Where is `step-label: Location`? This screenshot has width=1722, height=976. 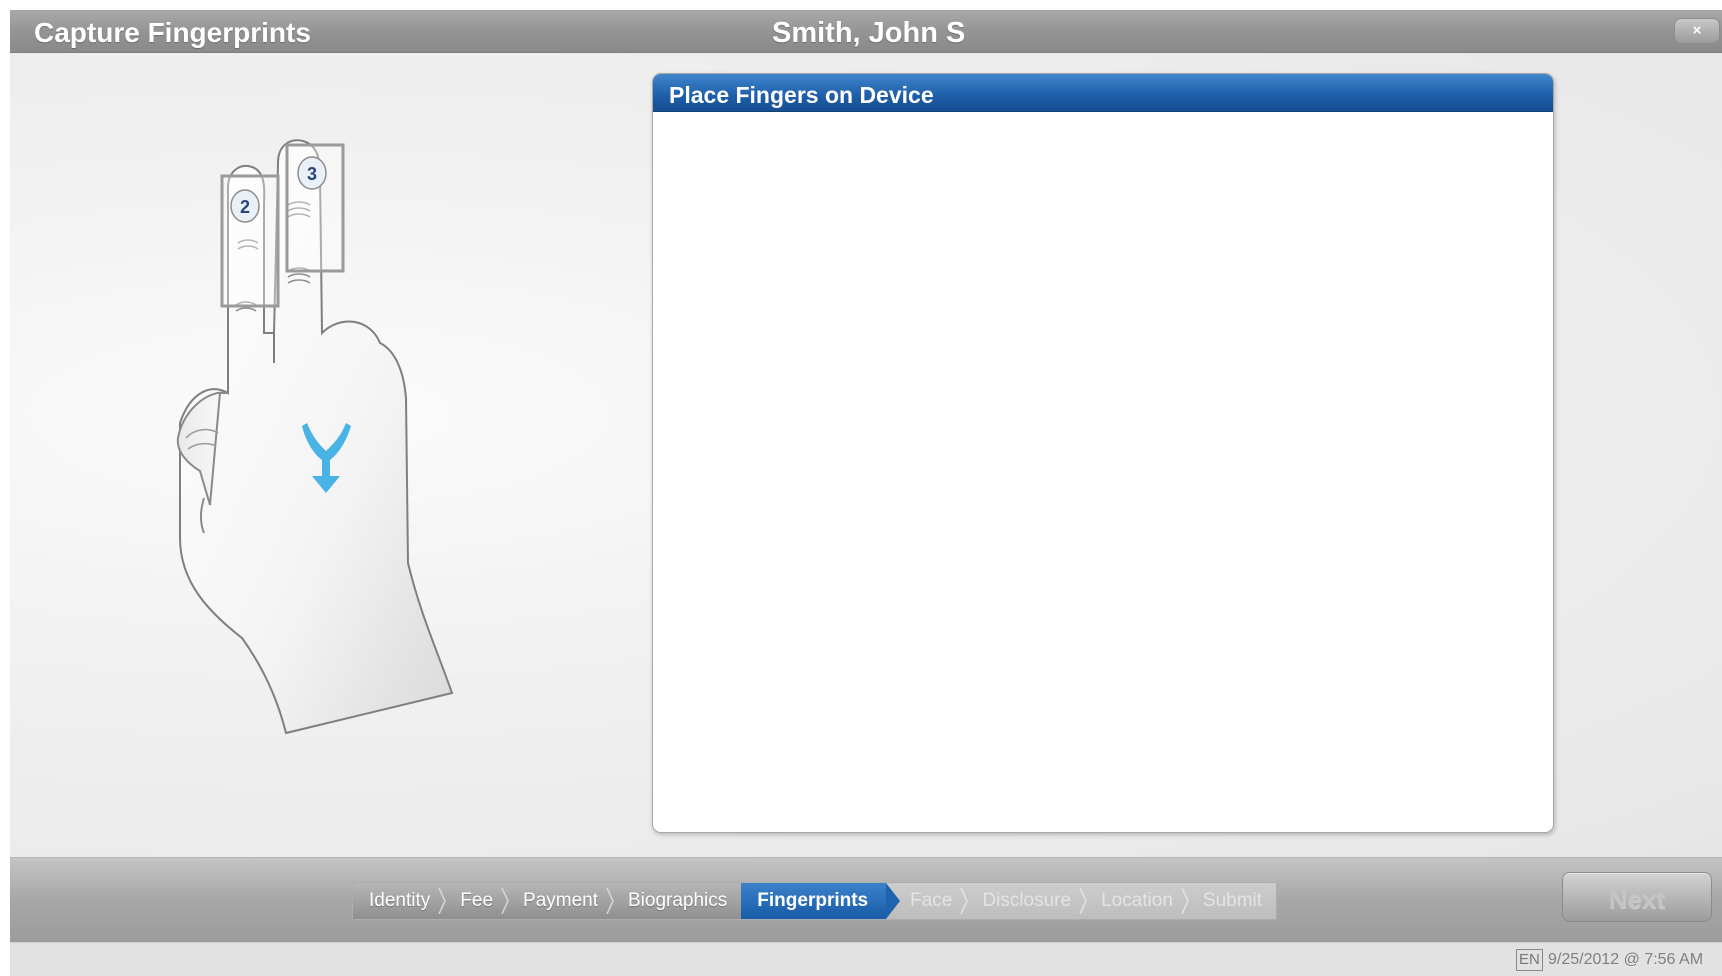 step-label: Location is located at coordinates (1137, 900).